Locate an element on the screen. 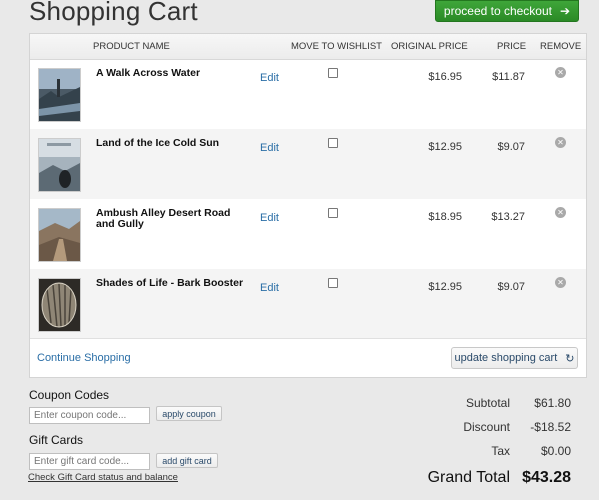  price: $11.87 is located at coordinates (508, 77).